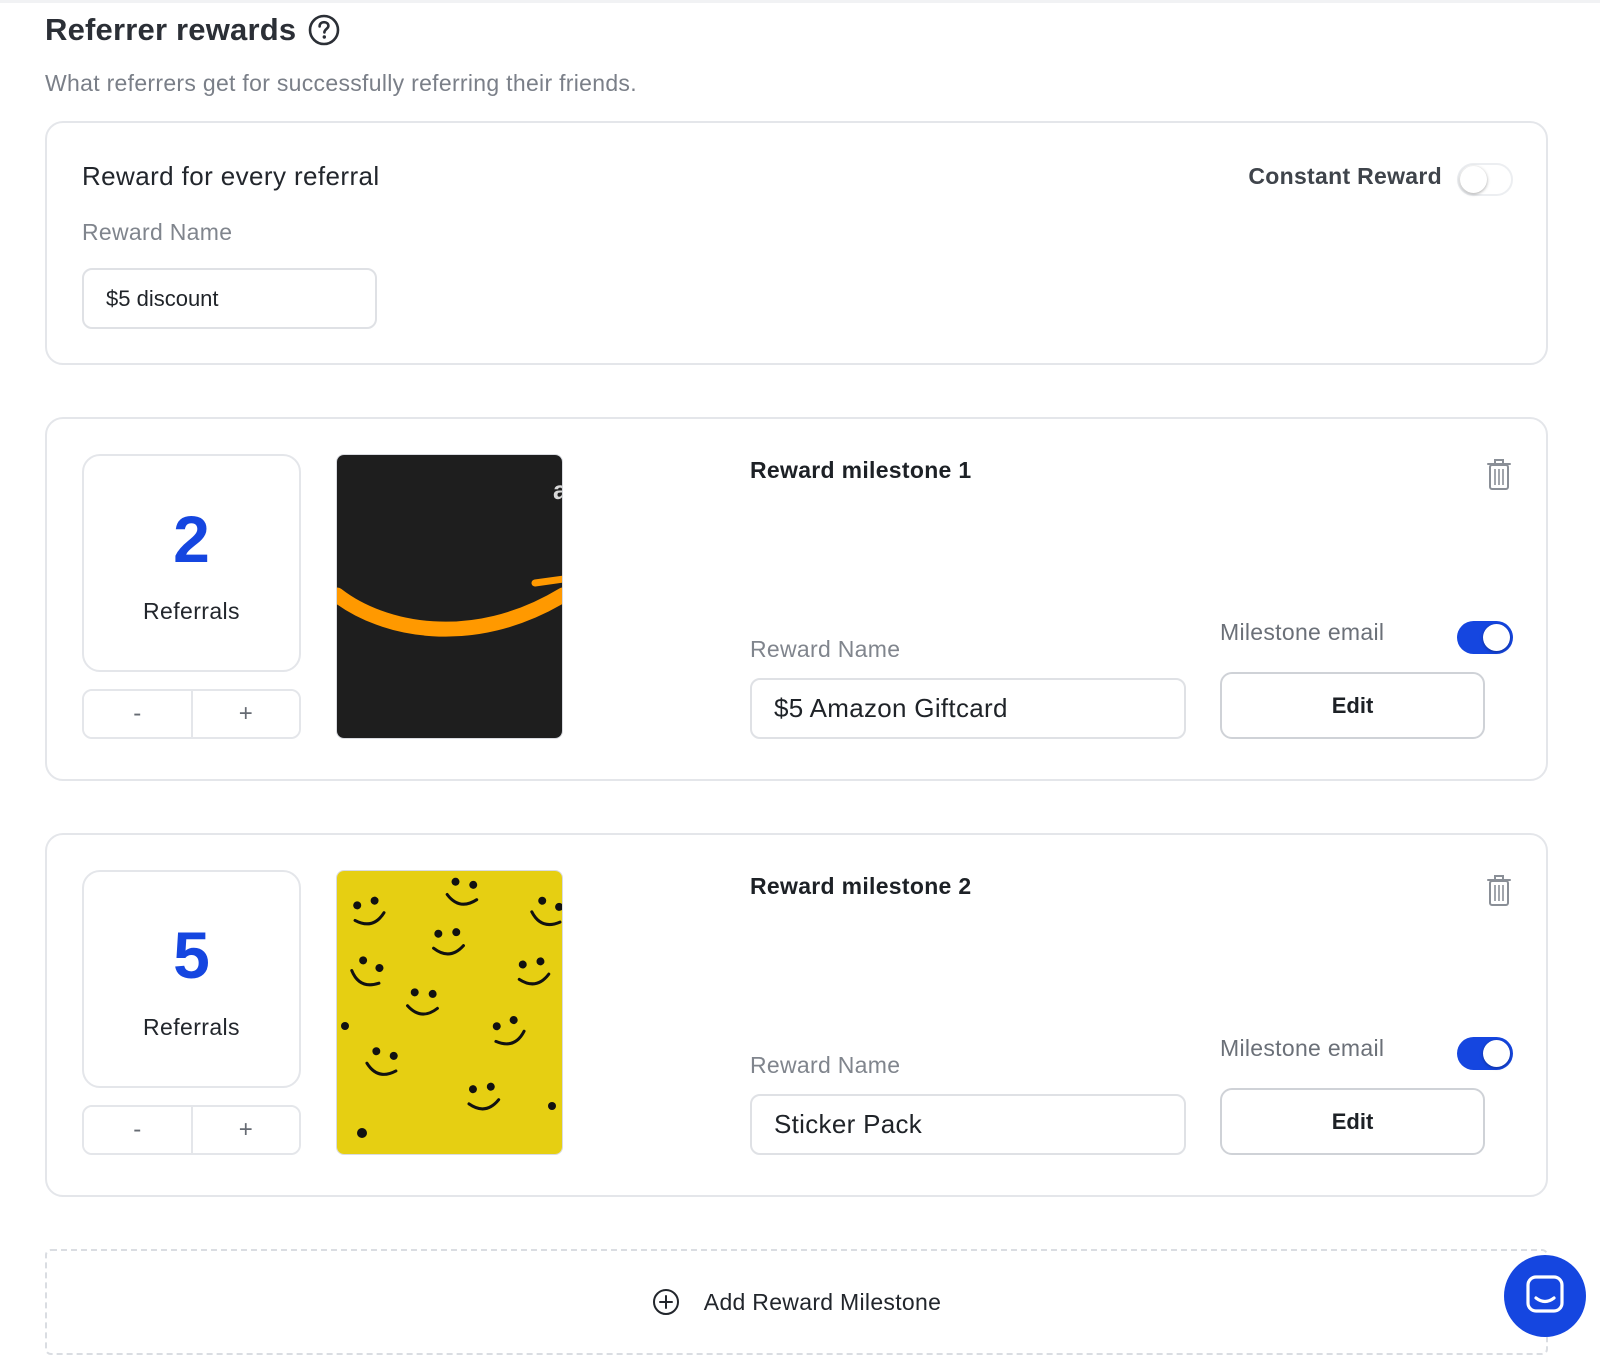 Image resolution: width=1600 pixels, height=1362 pixels. I want to click on every-referral-title: Reward for every referral, so click(231, 176).